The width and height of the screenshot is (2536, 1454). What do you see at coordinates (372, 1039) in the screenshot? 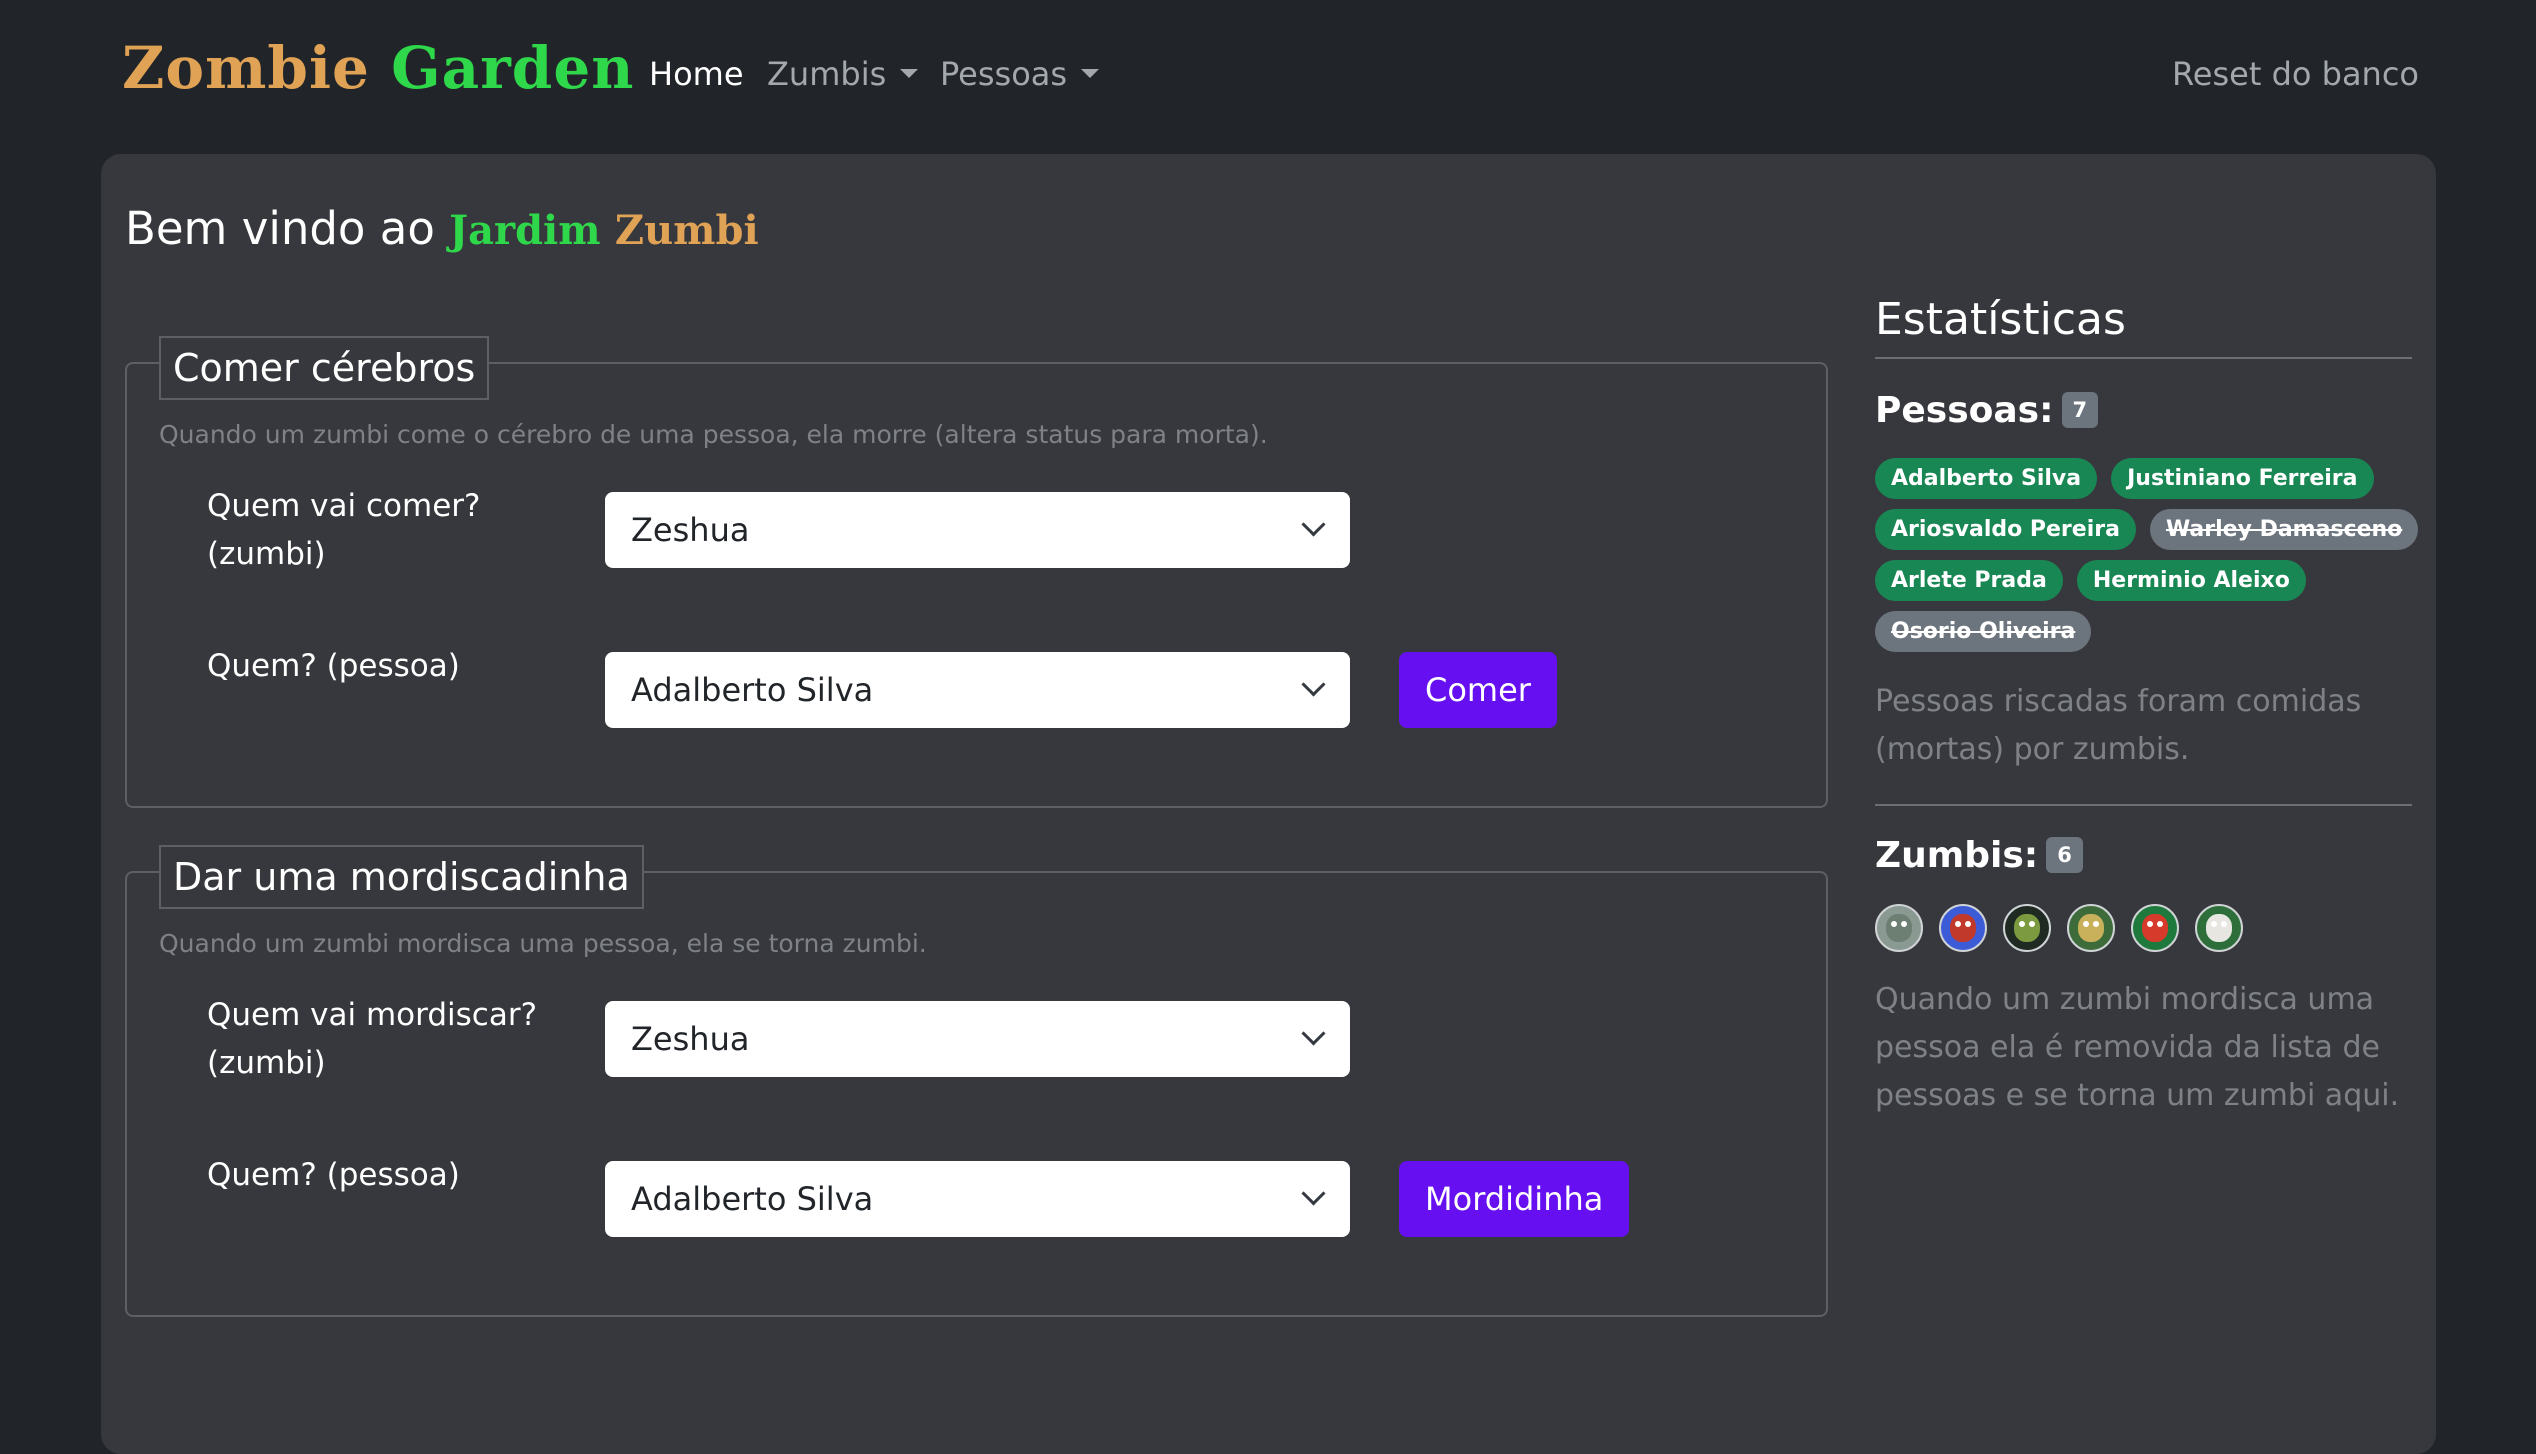
I see `bite-zombie-label: Quem vai mordiscar? (zumbi)` at bounding box center [372, 1039].